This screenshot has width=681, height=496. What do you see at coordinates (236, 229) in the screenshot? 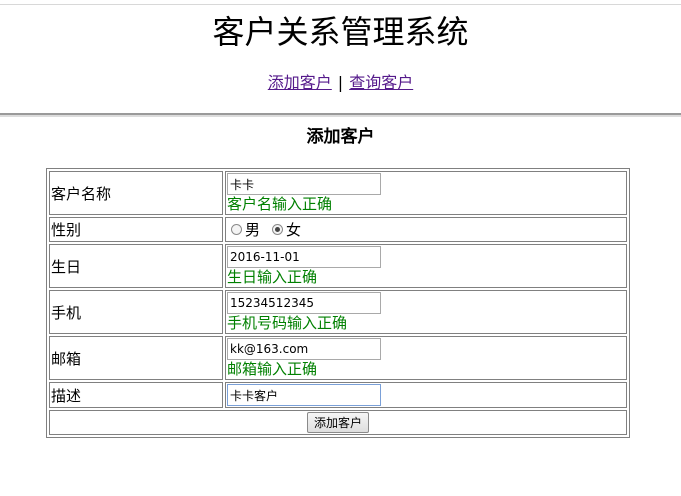
I see `gender-male-radio` at bounding box center [236, 229].